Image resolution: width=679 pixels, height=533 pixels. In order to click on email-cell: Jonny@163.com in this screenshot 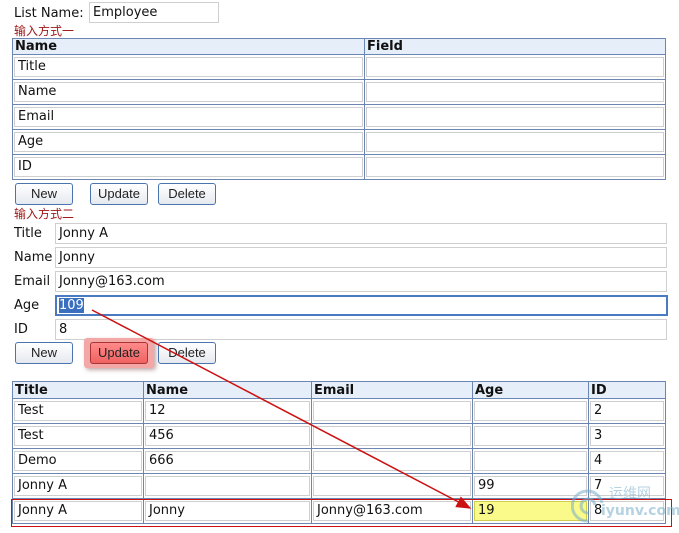, I will do `click(392, 511)`.